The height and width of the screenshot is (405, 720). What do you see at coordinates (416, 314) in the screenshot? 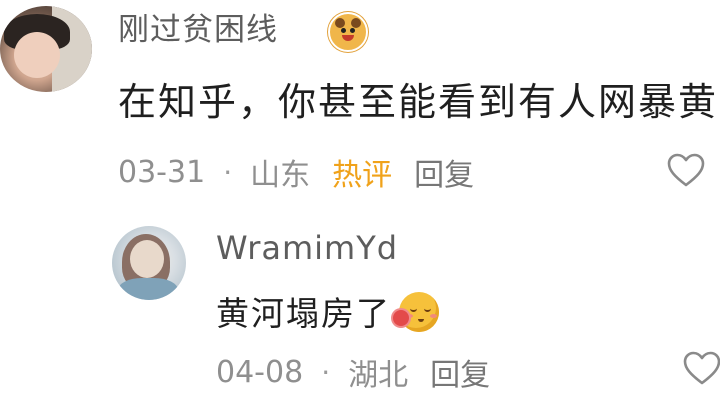
I see `shy-smile-emoji-icon` at bounding box center [416, 314].